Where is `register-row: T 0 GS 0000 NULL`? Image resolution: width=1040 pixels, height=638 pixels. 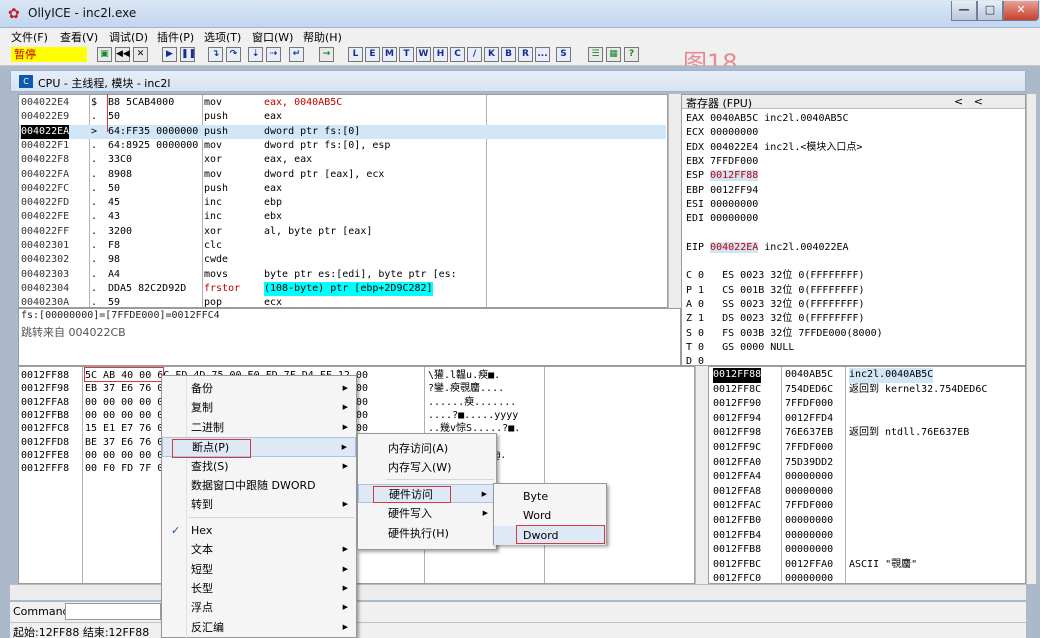
register-row: T 0 GS 0000 NULL is located at coordinates (740, 348).